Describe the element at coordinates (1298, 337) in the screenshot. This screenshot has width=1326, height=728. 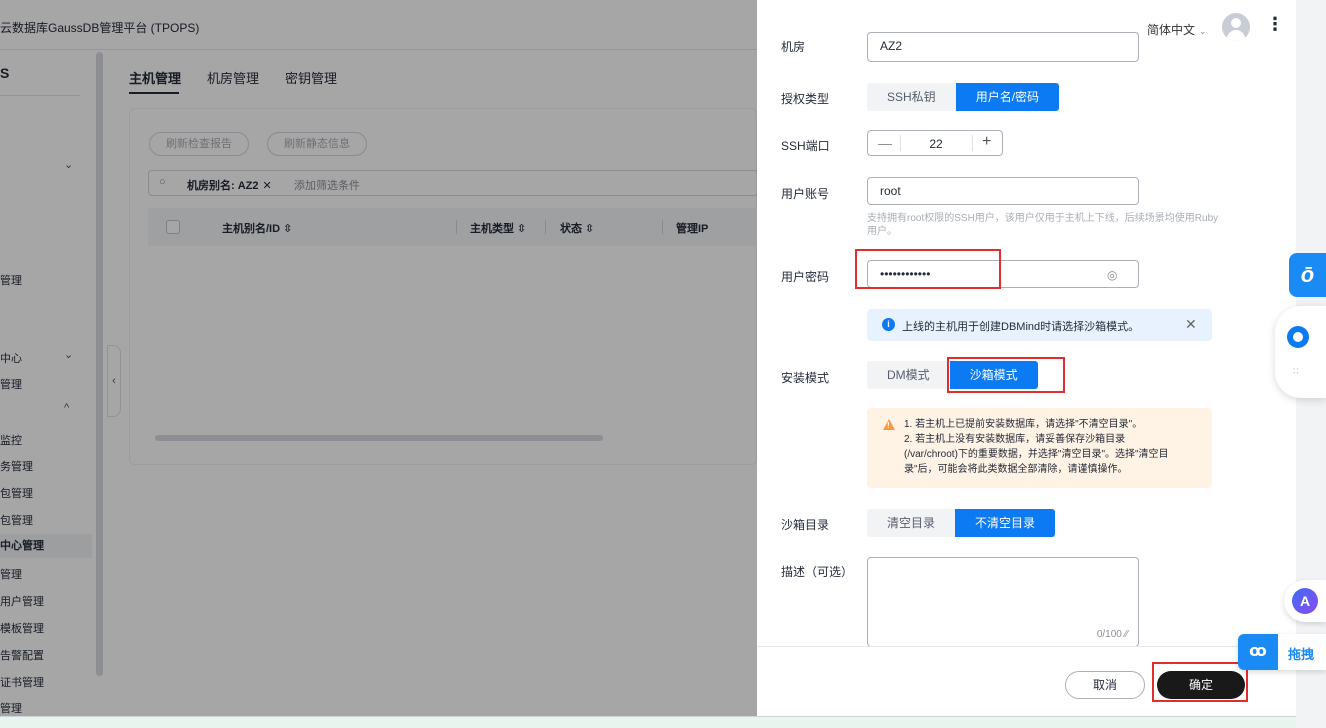
I see `record-icon` at that location.